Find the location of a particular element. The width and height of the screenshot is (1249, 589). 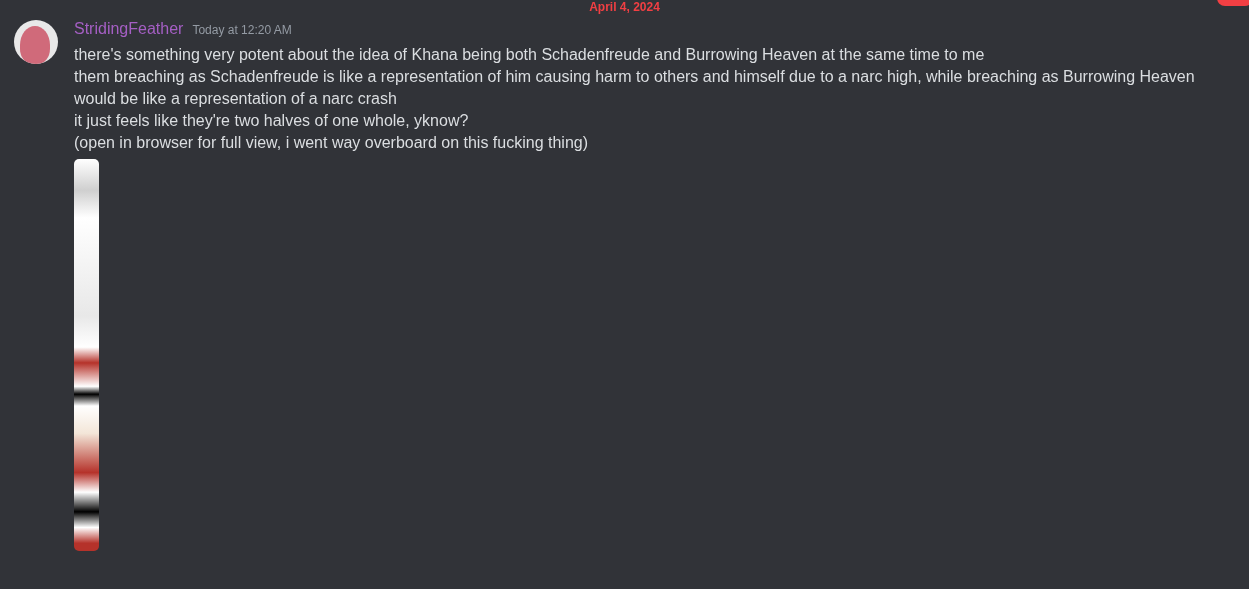

timestamp: Today at 12:20 AM is located at coordinates (242, 30).